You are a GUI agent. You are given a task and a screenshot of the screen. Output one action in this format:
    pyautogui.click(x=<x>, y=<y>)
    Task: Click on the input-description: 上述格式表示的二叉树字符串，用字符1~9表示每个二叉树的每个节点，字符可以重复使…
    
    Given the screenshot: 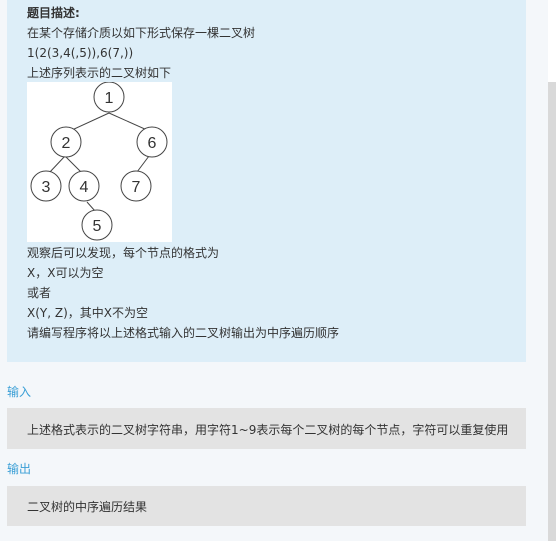 What is the action you would take?
    pyautogui.click(x=268, y=430)
    